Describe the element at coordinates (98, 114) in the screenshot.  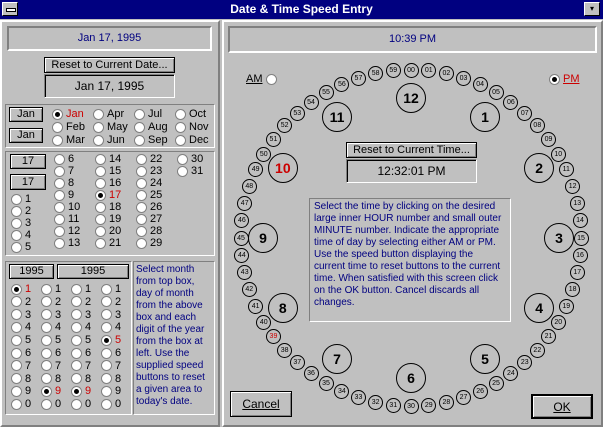
I see `month-radio-apr-circle` at that location.